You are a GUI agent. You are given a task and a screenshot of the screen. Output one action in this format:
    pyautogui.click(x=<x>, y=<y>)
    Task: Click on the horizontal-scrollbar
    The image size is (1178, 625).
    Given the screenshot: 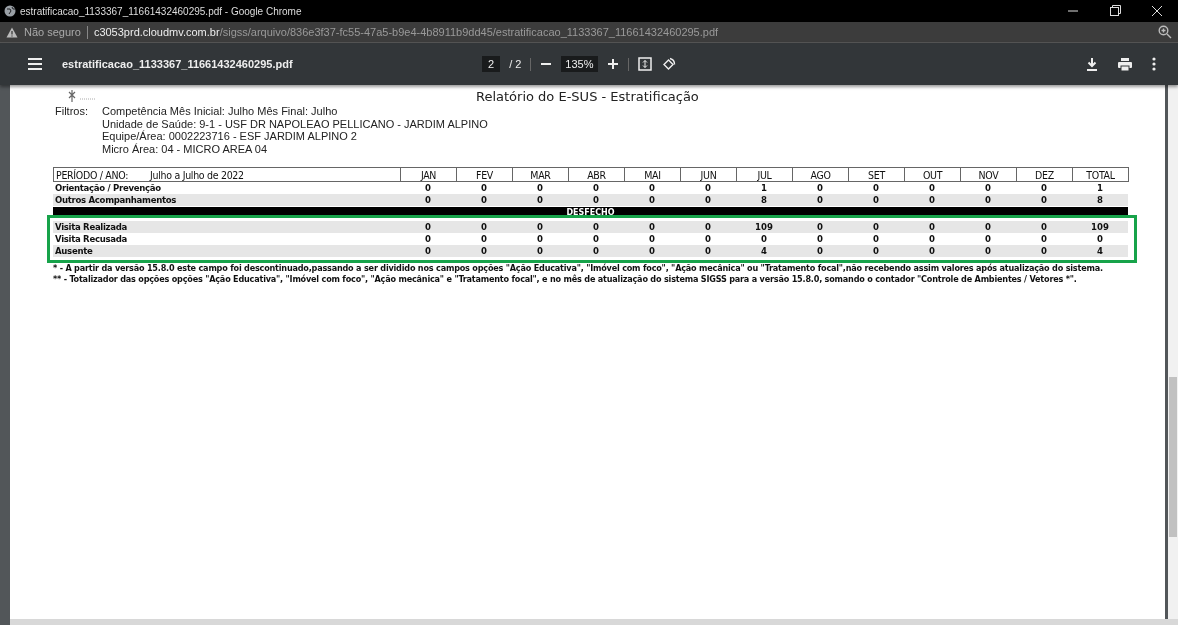 What is the action you would take?
    pyautogui.click(x=594, y=622)
    